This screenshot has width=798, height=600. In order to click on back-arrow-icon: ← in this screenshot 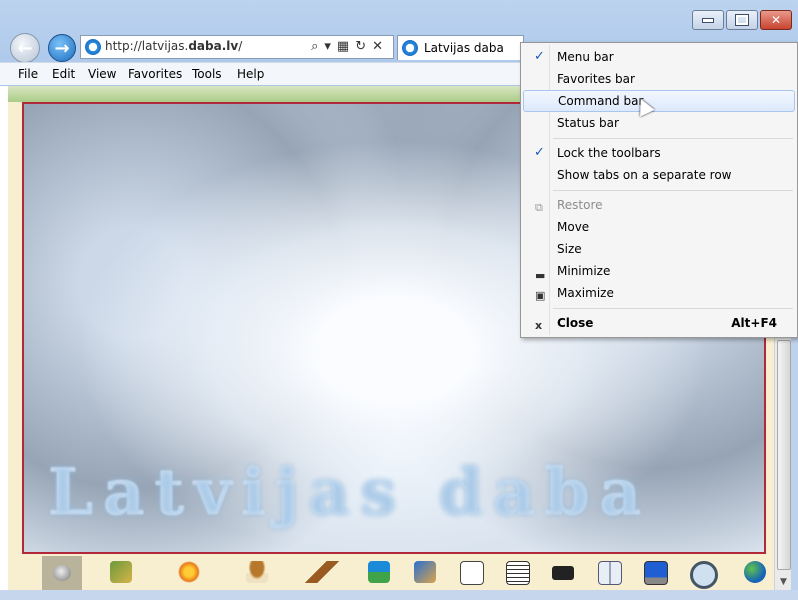, I will do `click(25, 48)`.